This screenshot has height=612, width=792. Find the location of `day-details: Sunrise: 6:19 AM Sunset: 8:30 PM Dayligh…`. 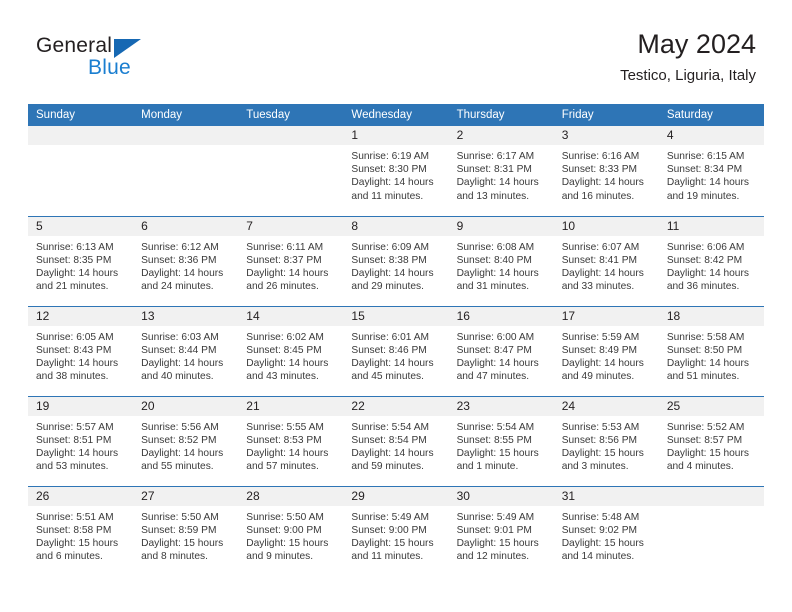

day-details: Sunrise: 6:19 AM Sunset: 8:30 PM Dayligh… is located at coordinates (395, 174).